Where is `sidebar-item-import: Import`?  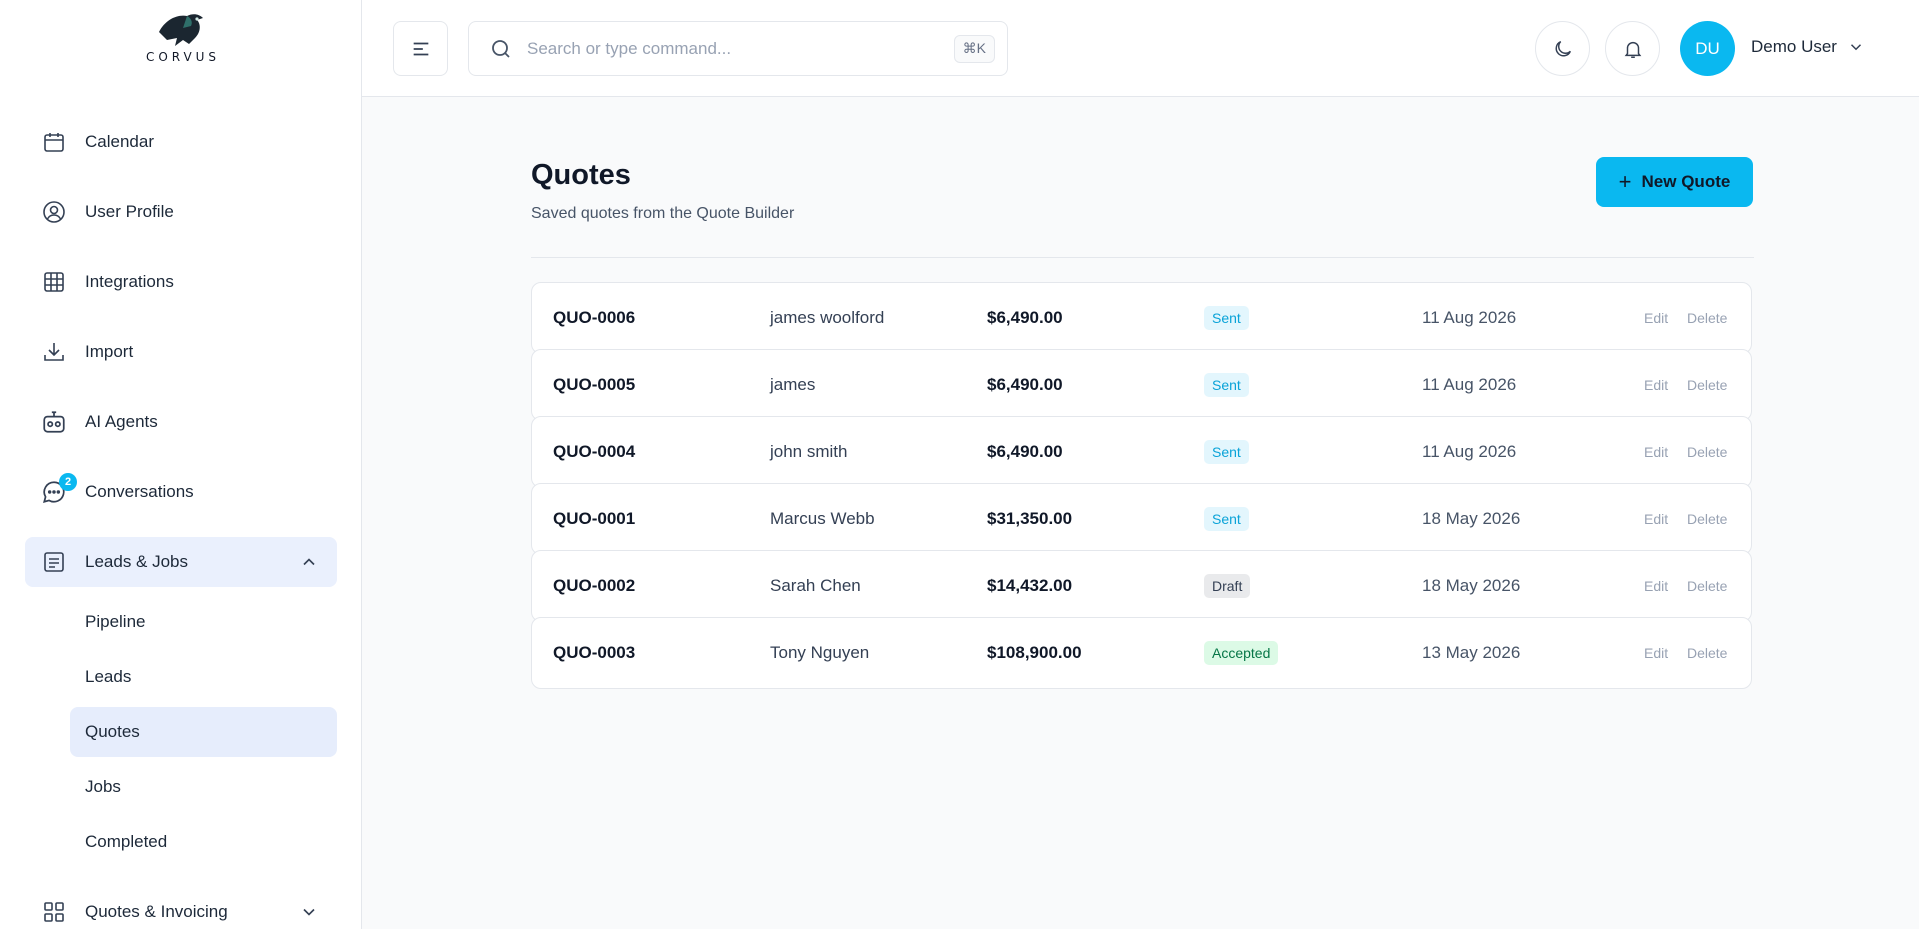
sidebar-item-import: Import is located at coordinates (181, 352).